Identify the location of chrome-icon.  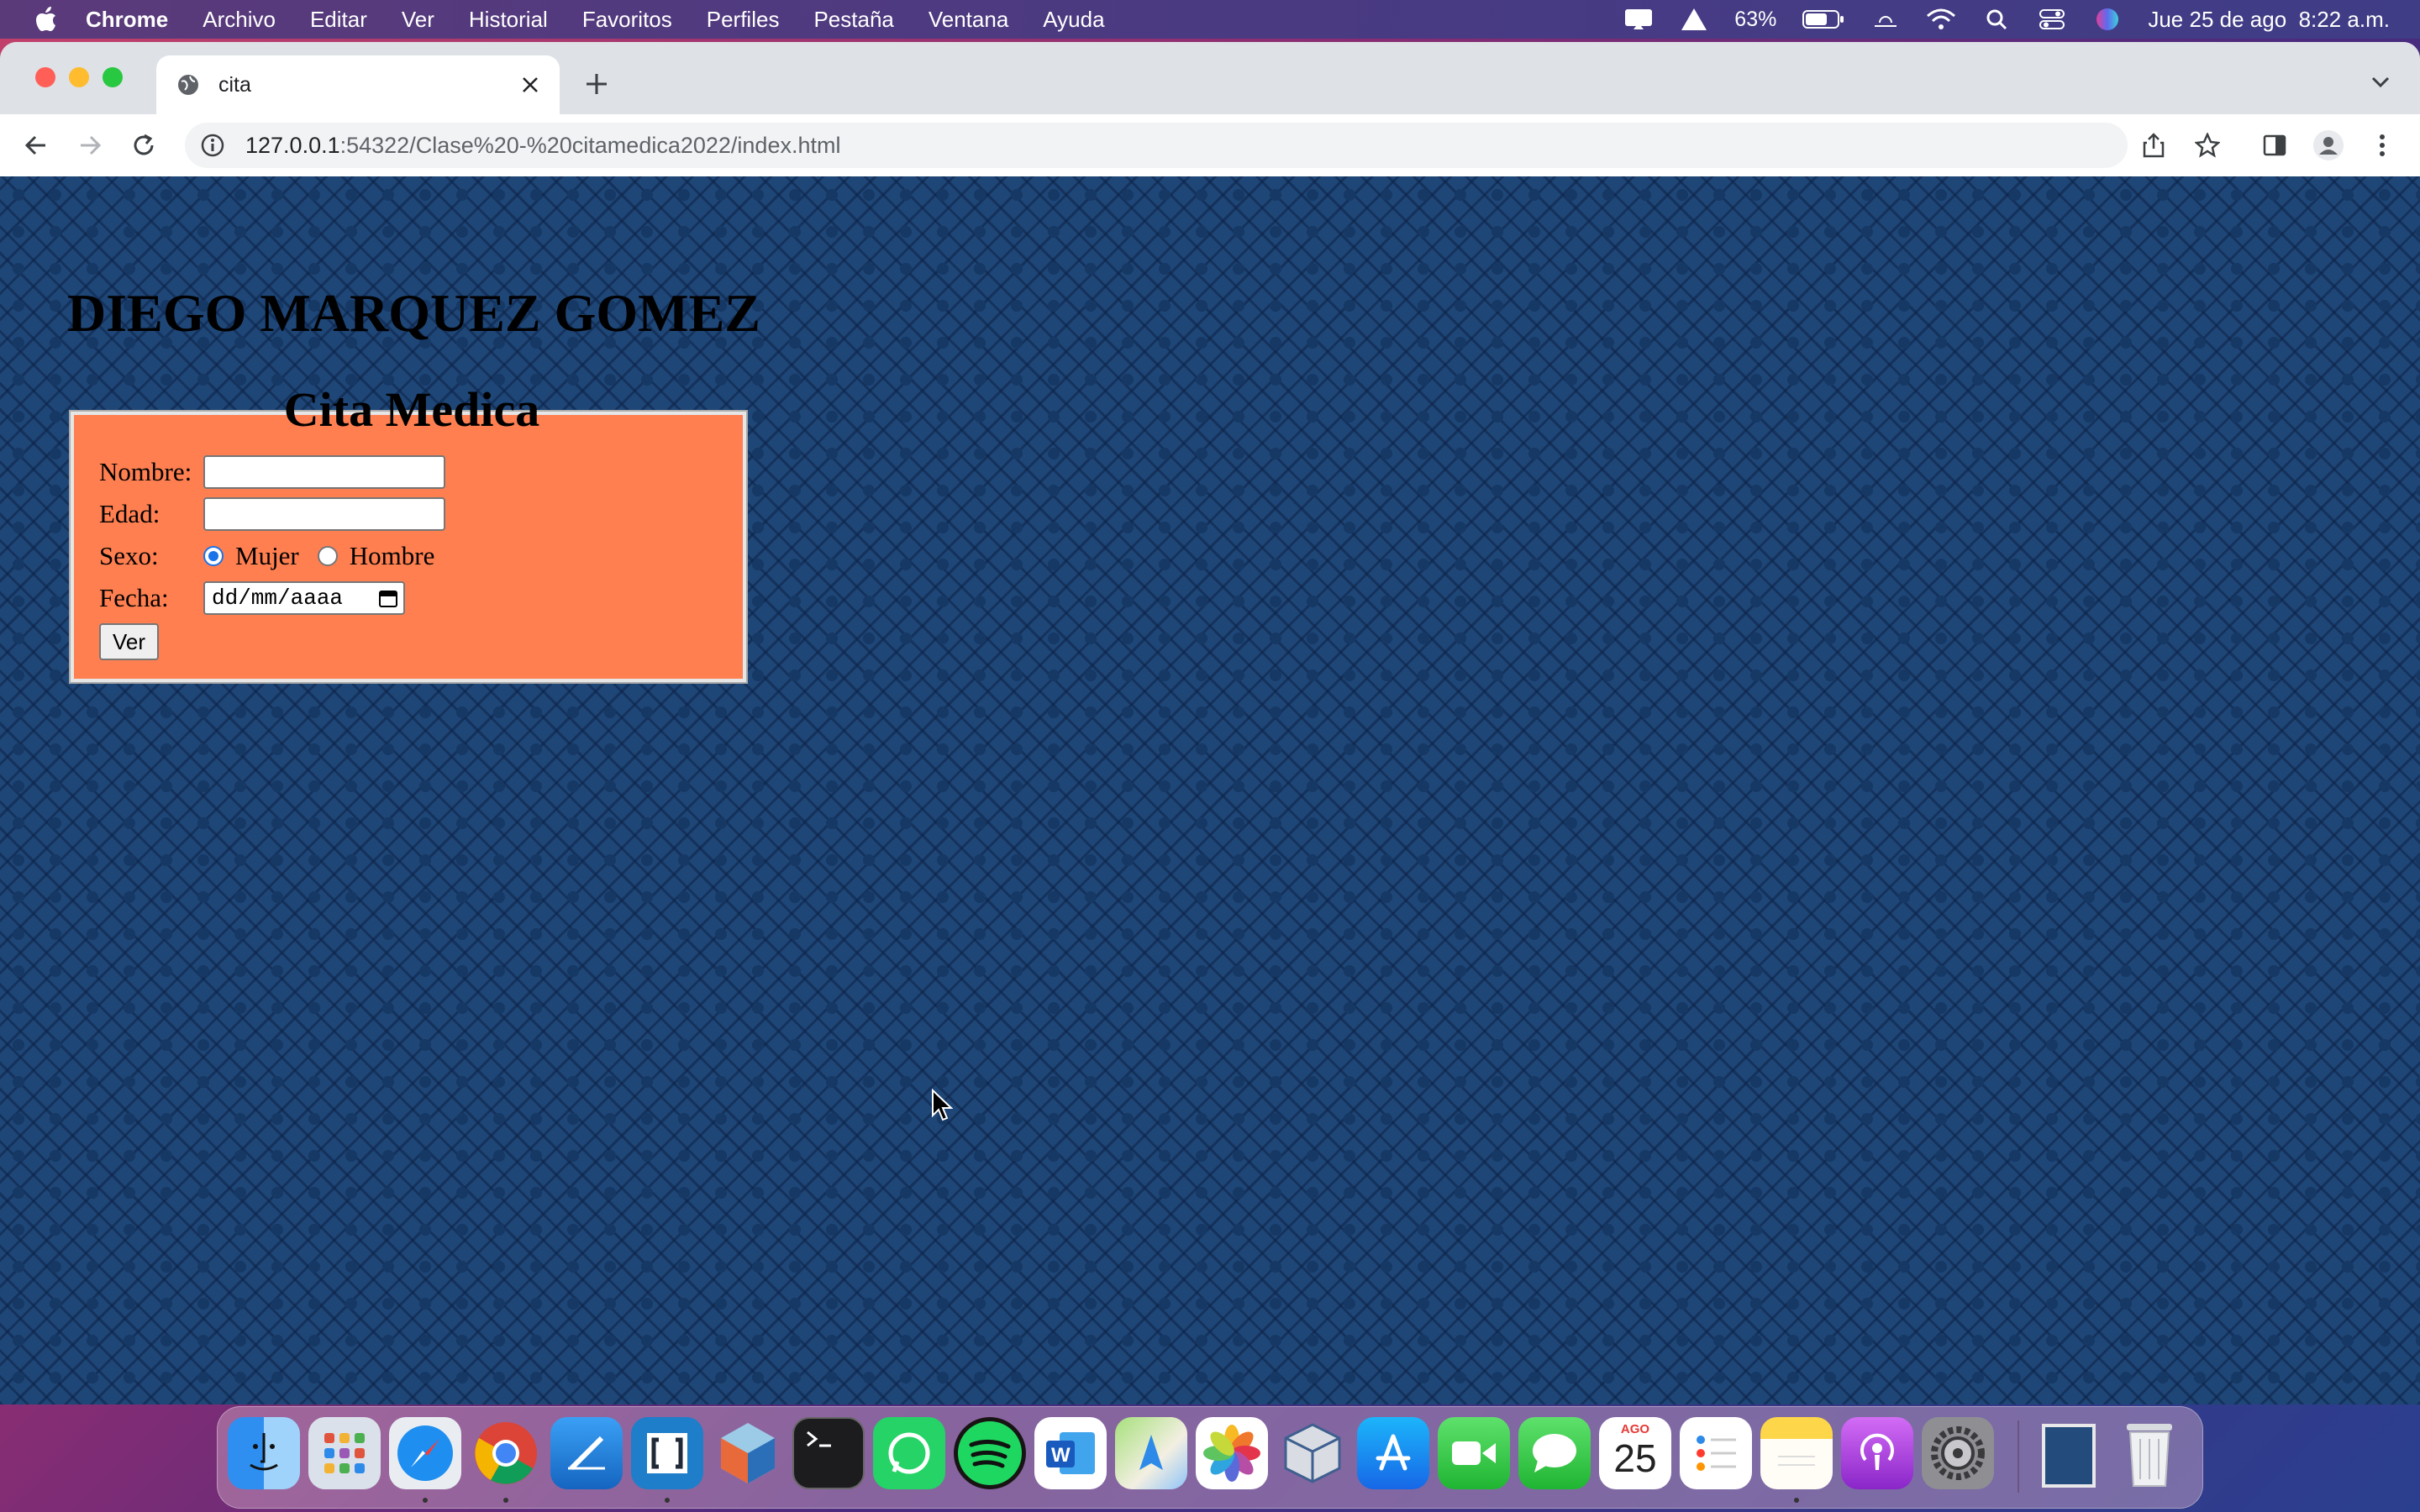
(506, 1453).